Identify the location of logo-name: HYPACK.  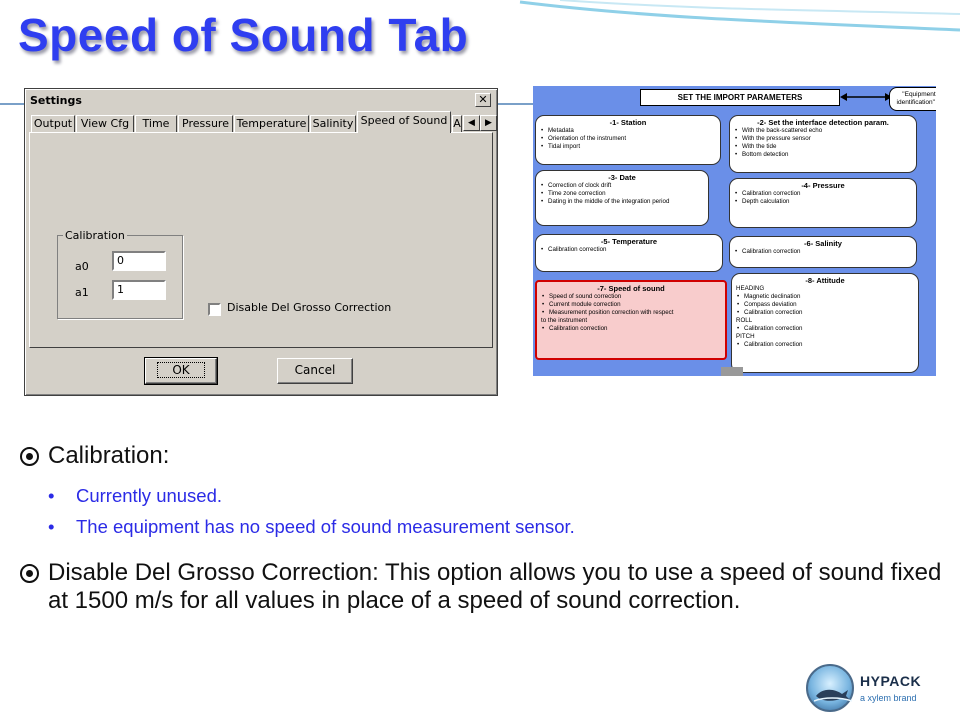
(891, 681).